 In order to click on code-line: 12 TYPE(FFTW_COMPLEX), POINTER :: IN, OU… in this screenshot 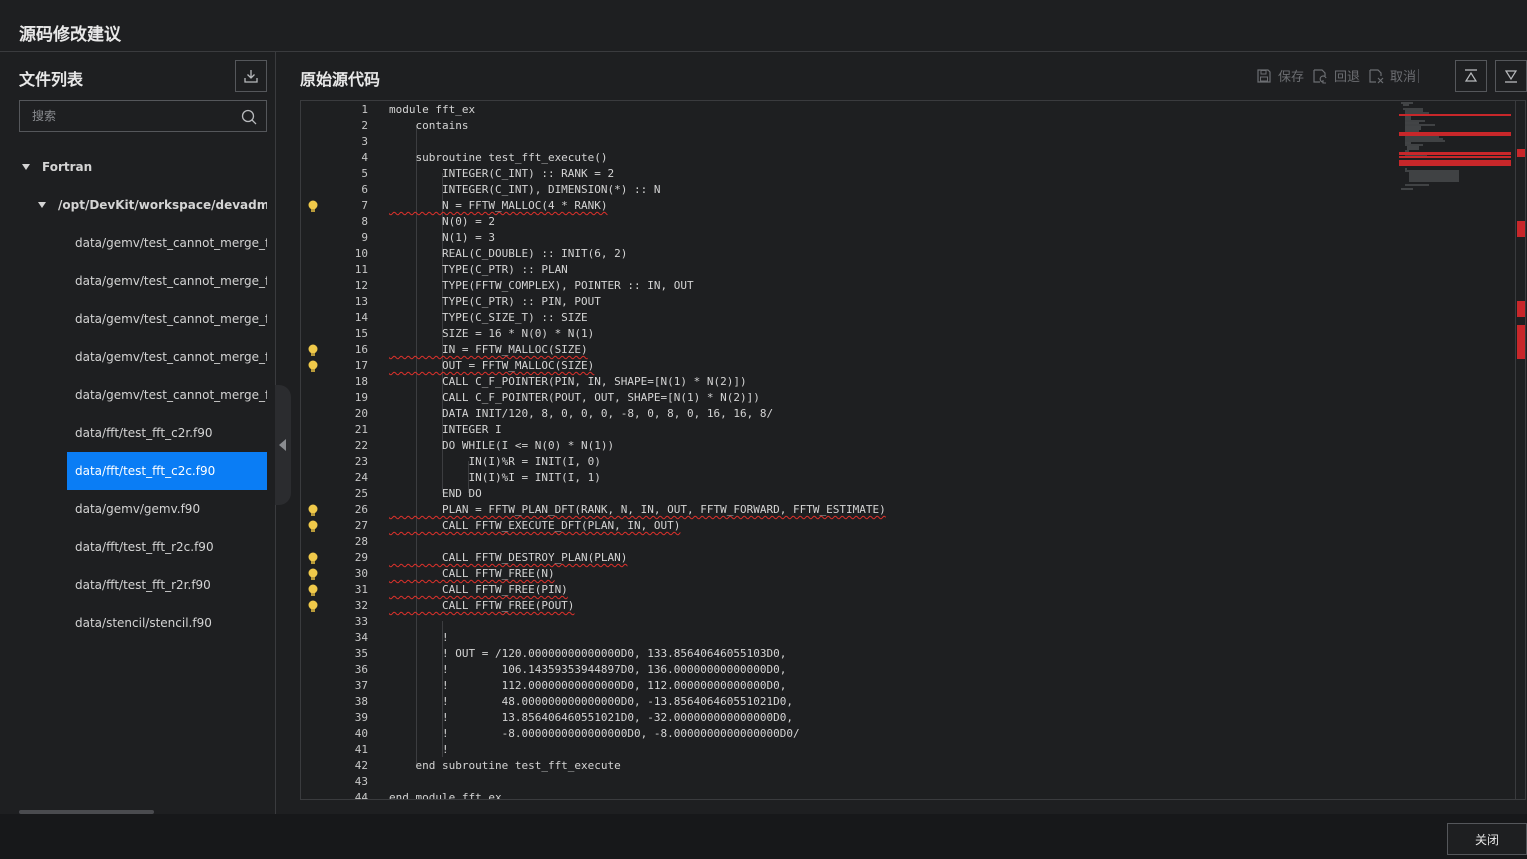, I will do `click(851, 286)`.